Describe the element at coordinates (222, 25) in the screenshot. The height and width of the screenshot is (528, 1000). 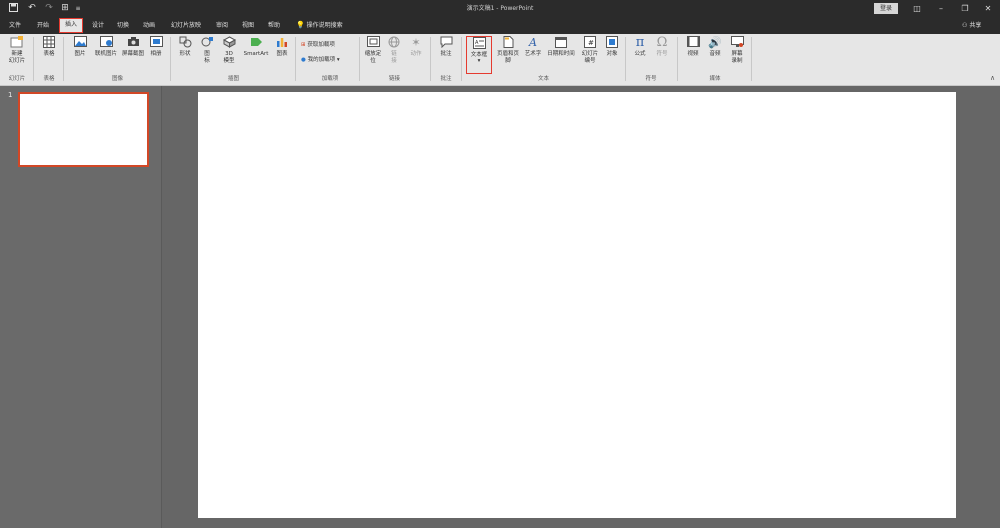
I see `tab-review: 审阅` at that location.